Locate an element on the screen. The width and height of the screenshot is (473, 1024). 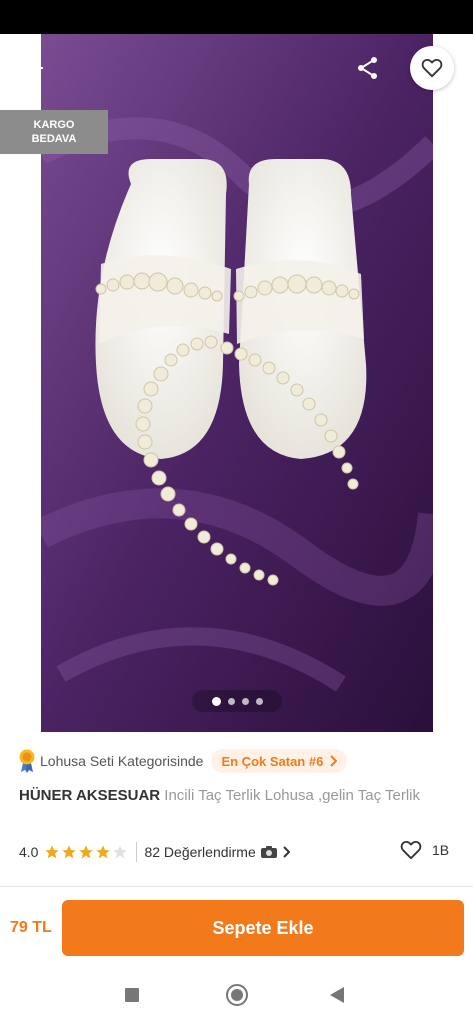
brand-name: HÜNER AKSESUAR is located at coordinates (89, 795).